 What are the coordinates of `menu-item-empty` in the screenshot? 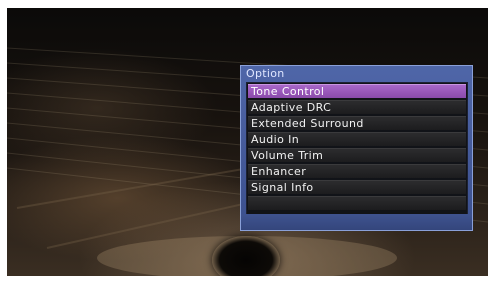 It's located at (357, 203).